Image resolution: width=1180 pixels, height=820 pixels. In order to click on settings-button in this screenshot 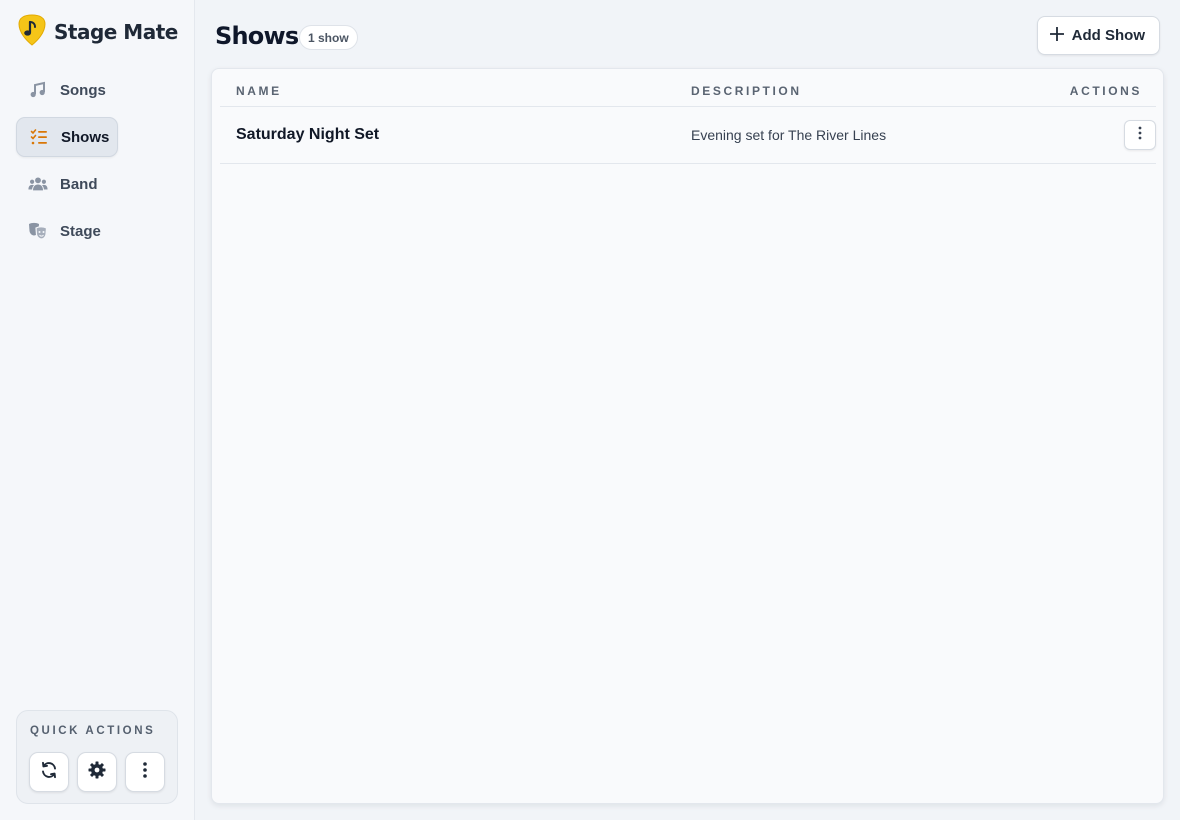, I will do `click(97, 772)`.